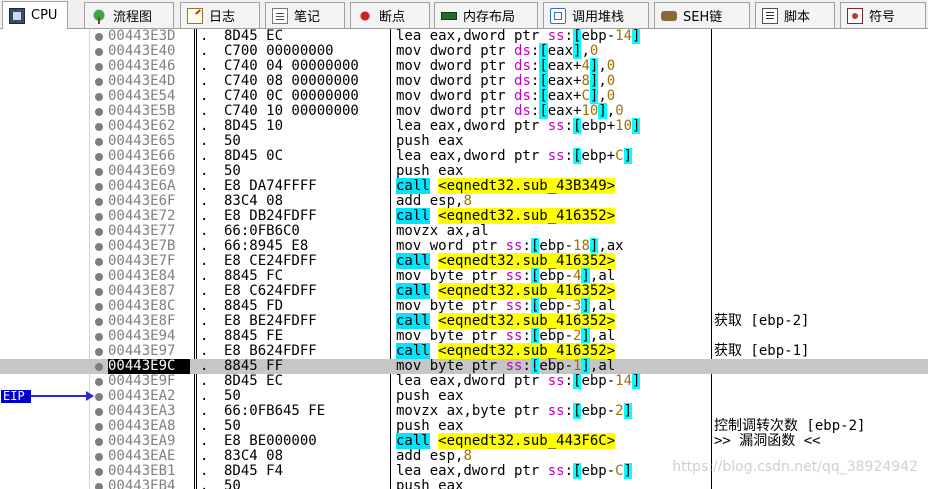 The image size is (928, 489). What do you see at coordinates (506, 366) in the screenshot?
I see `instruction-cell: mov byte ptr ss:[ebp-1],al` at bounding box center [506, 366].